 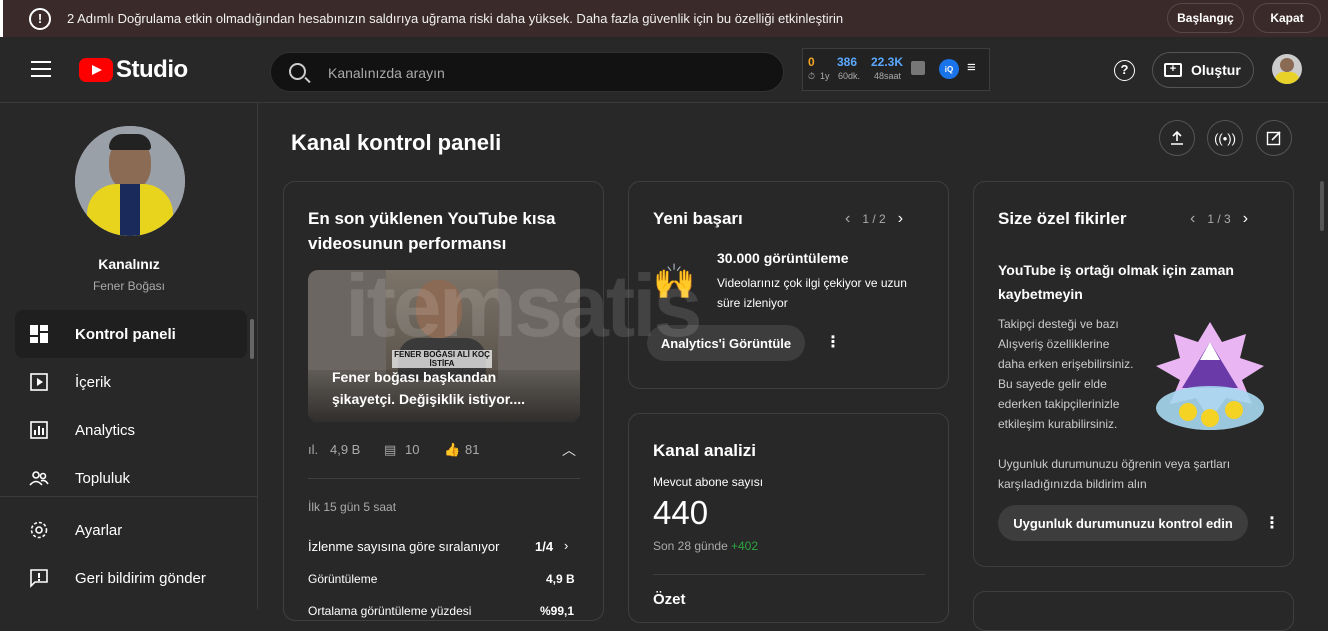 I want to click on pager-text: 1 / 3, so click(x=1219, y=219).